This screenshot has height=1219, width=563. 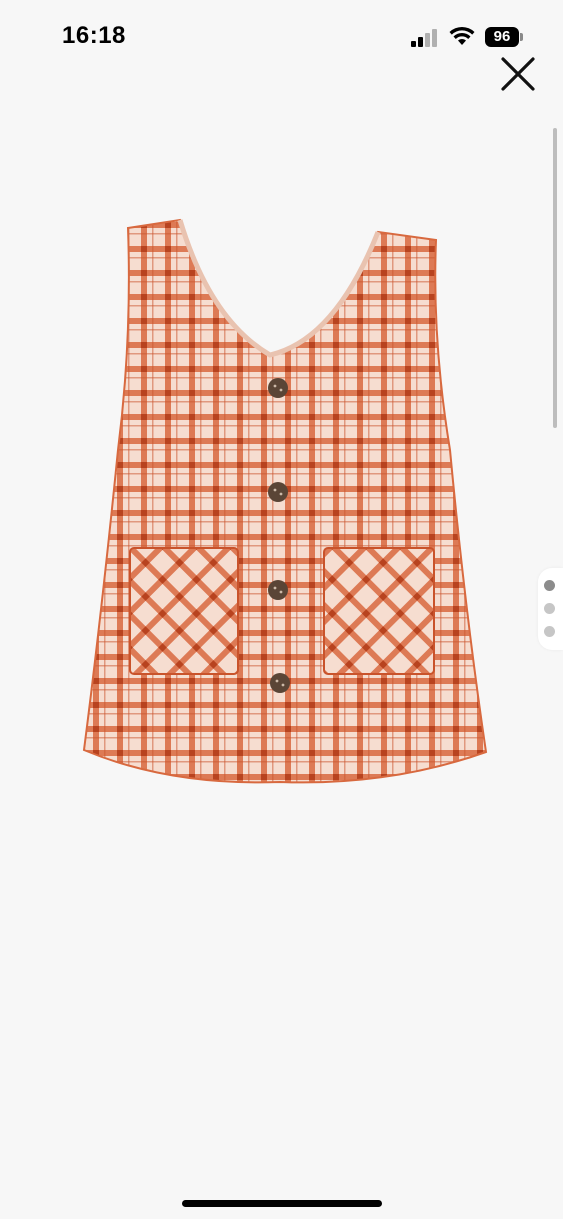 I want to click on image-pager, so click(x=550, y=609).